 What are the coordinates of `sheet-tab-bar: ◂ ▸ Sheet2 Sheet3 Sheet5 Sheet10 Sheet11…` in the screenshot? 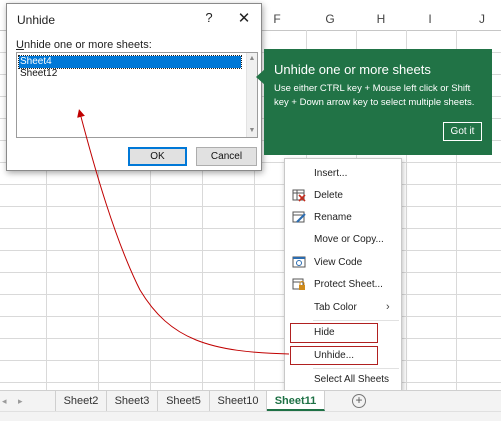 It's located at (250, 400).